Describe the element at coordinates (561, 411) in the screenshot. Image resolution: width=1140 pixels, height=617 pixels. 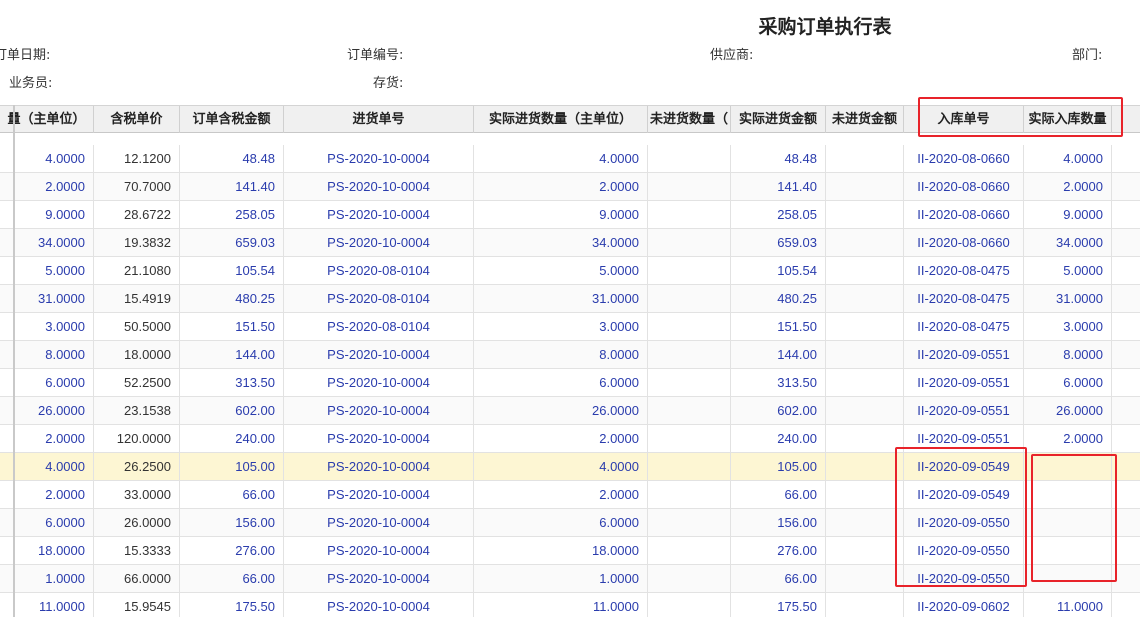
I see `cell-actual-qty: 26.0000` at that location.